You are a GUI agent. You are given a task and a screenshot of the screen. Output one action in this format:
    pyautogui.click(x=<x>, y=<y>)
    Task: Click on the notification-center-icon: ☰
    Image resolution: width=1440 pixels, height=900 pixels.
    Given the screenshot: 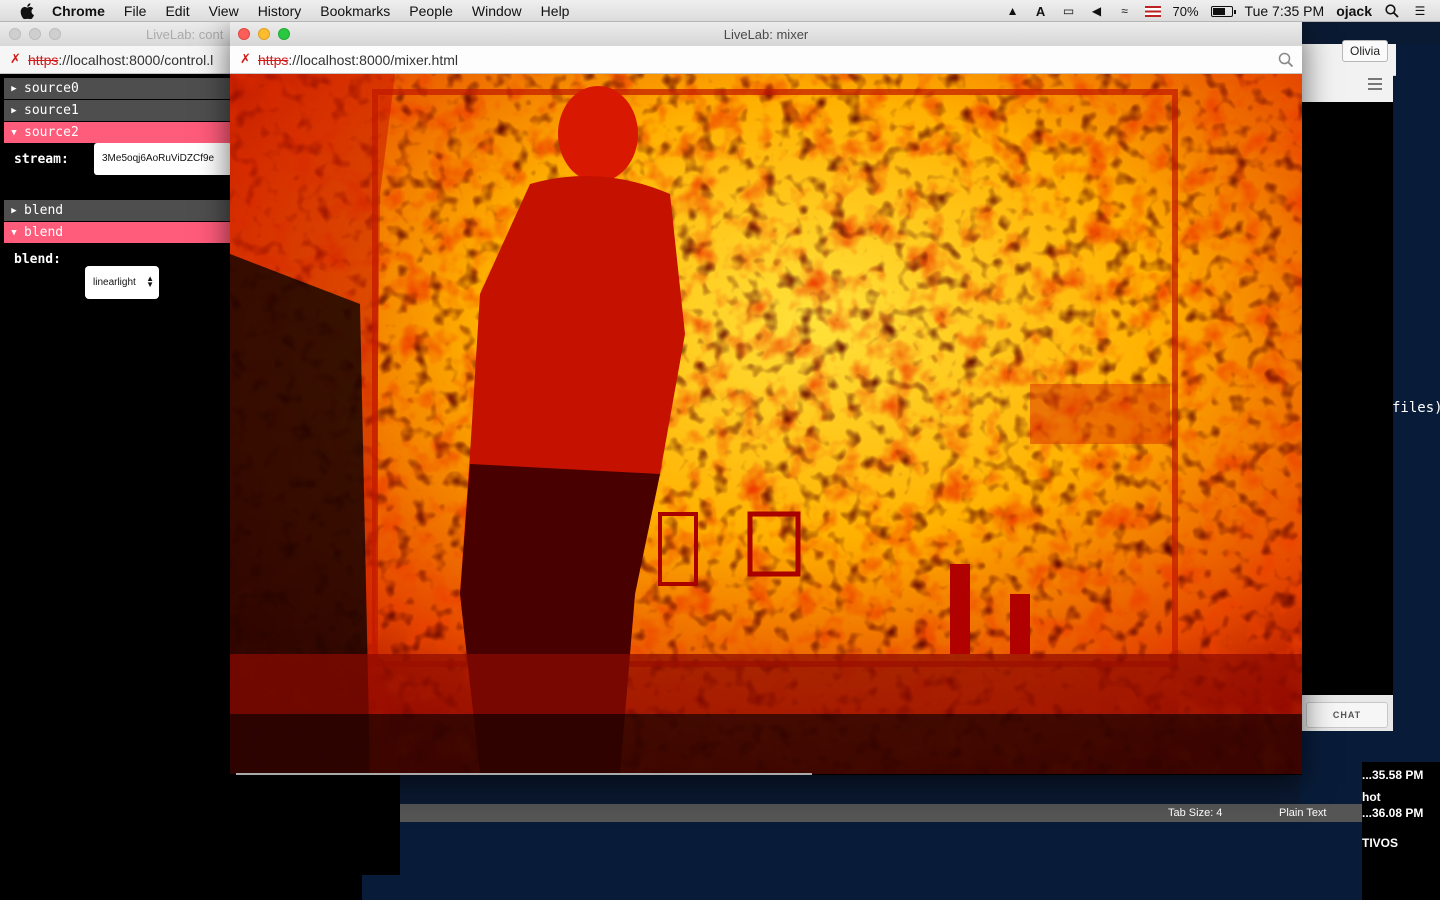 What is the action you would take?
    pyautogui.click(x=1420, y=11)
    